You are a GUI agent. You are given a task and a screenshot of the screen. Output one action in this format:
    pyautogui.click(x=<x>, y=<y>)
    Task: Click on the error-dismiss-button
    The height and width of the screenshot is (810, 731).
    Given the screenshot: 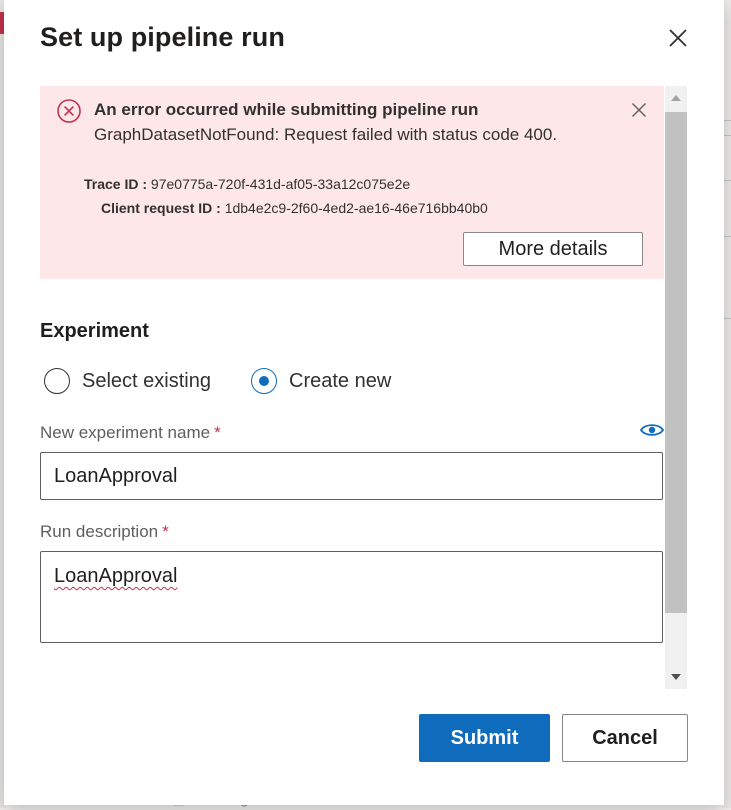 What is the action you would take?
    pyautogui.click(x=639, y=110)
    